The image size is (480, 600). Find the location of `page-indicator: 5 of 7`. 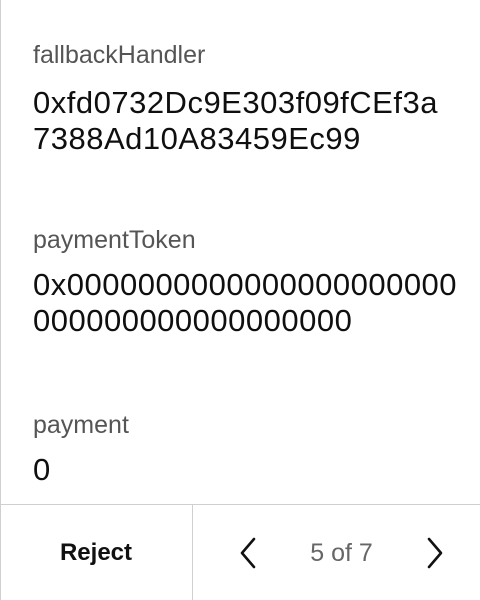

page-indicator: 5 of 7 is located at coordinates (341, 552).